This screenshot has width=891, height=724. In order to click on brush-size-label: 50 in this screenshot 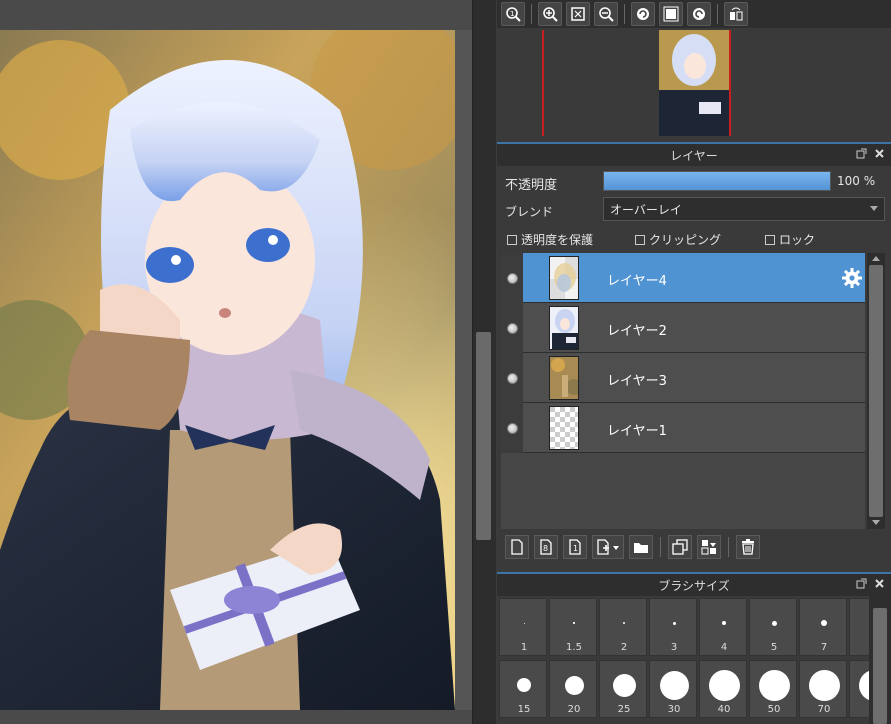, I will do `click(774, 709)`.